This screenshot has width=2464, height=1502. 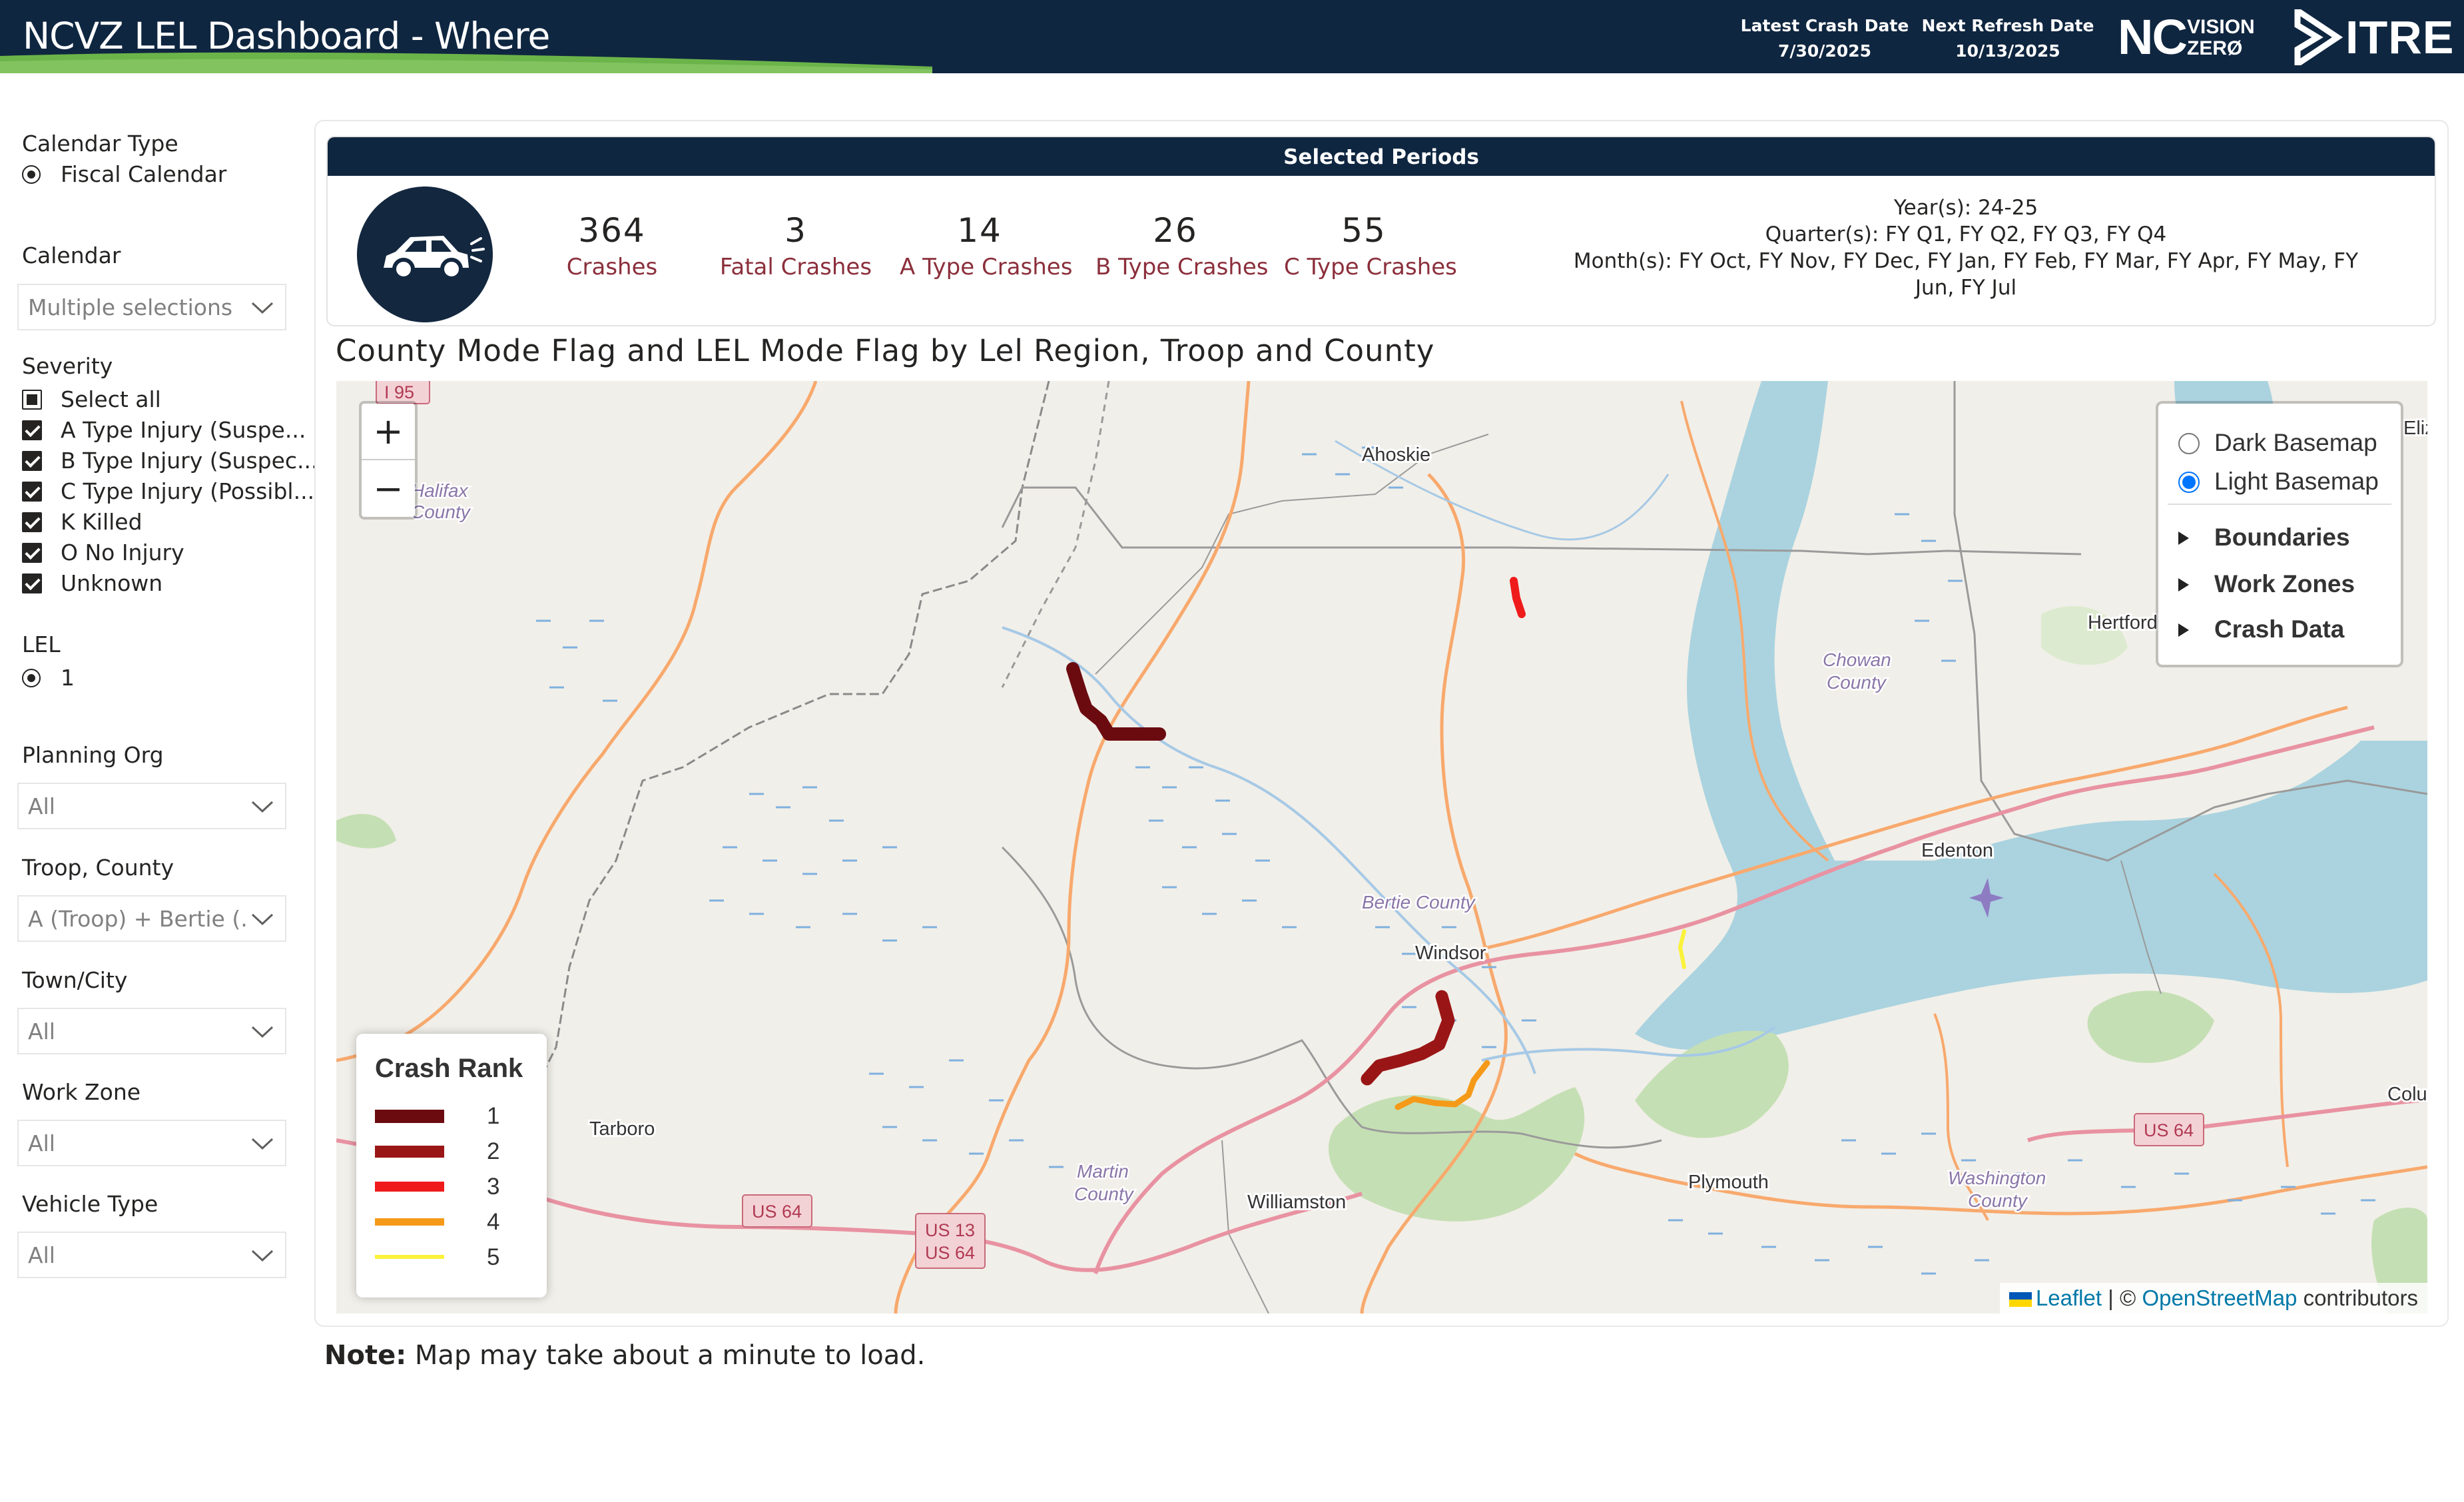 What do you see at coordinates (286, 36) in the screenshot?
I see `app-title: NCVZ LEL Dashboard - Where` at bounding box center [286, 36].